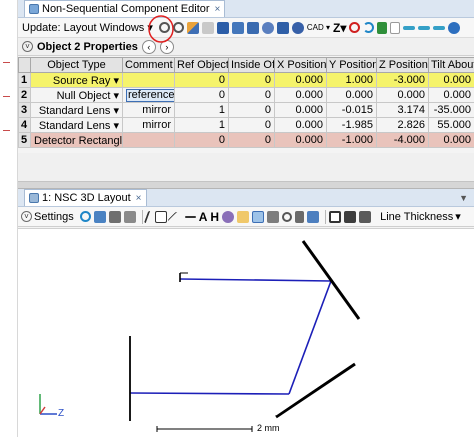 This screenshot has height=437, width=474. What do you see at coordinates (24, 140) in the screenshot?
I see `row-number: 5` at bounding box center [24, 140].